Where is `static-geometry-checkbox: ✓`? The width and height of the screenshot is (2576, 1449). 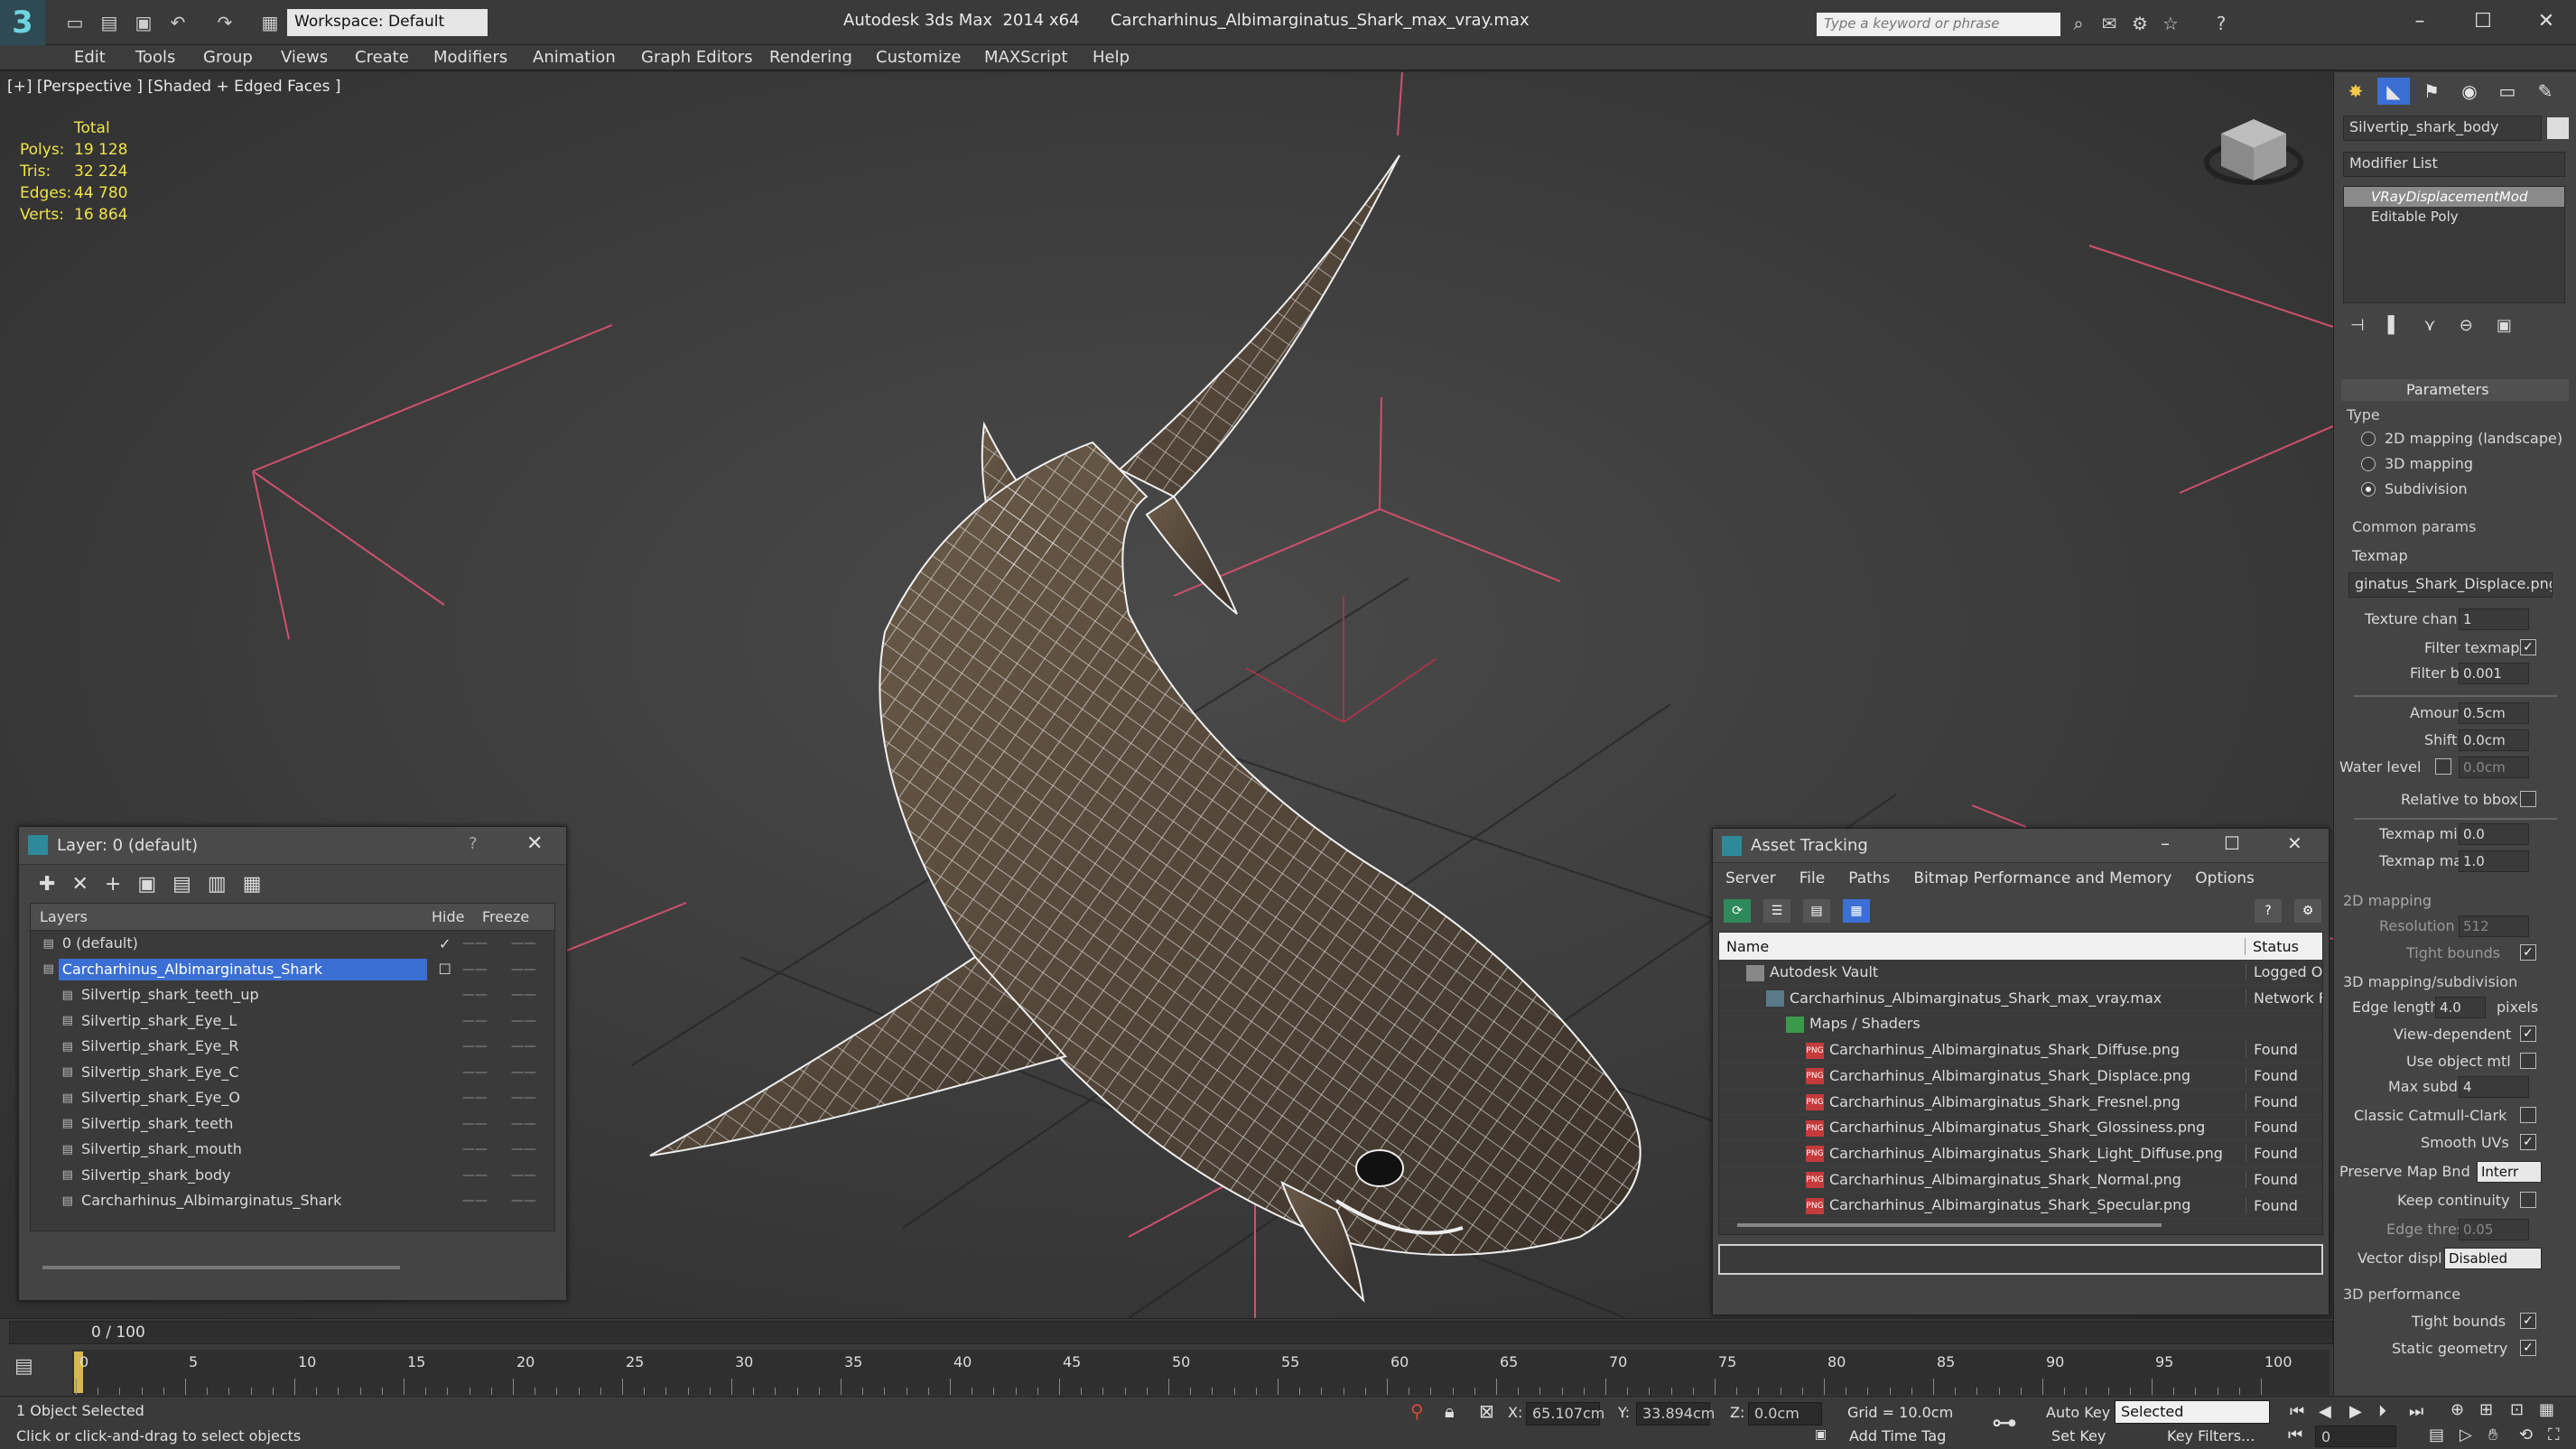 static-geometry-checkbox: ✓ is located at coordinates (2528, 1348).